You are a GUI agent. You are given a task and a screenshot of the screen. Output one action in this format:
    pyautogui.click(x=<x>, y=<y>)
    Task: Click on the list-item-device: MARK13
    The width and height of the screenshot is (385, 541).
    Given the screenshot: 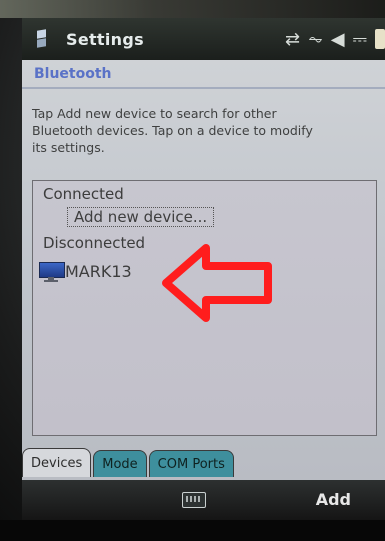 What is the action you would take?
    pyautogui.click(x=85, y=271)
    